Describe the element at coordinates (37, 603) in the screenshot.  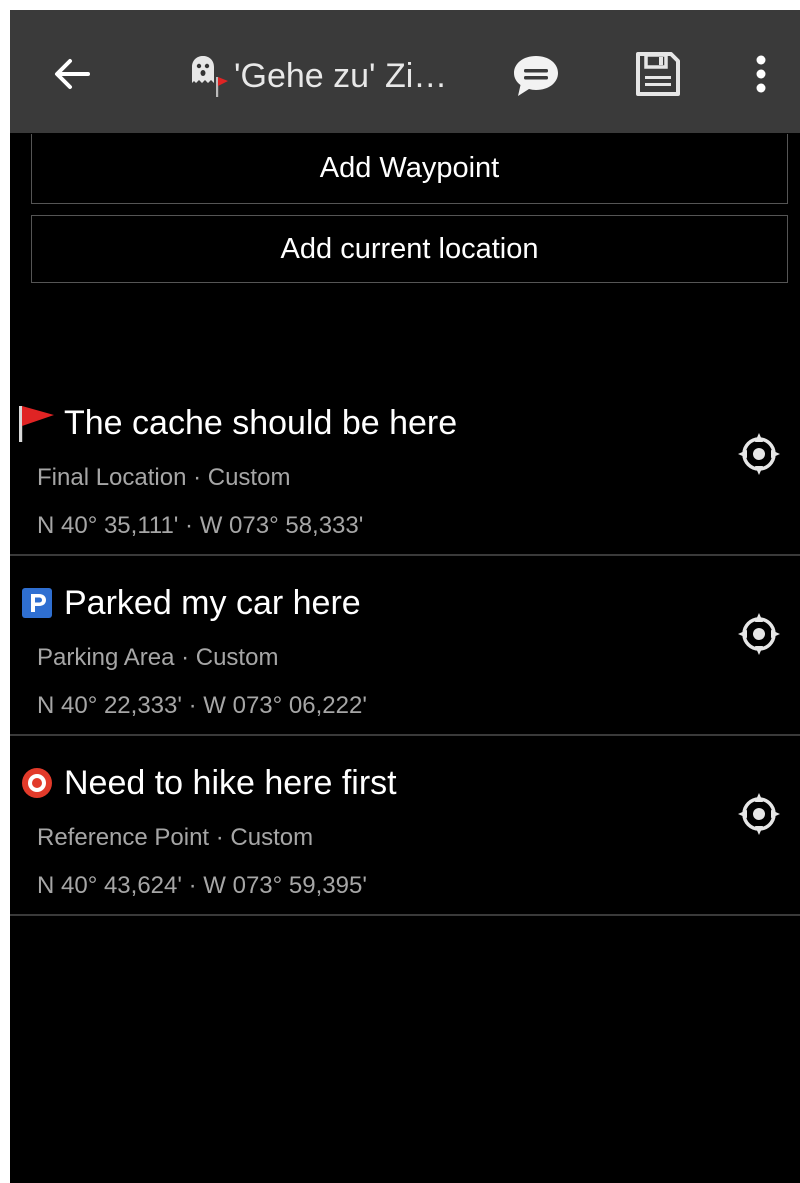
I see `parking-icon` at that location.